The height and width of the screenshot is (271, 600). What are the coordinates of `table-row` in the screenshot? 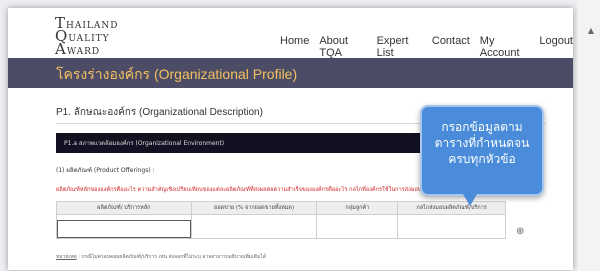 It's located at (281, 226).